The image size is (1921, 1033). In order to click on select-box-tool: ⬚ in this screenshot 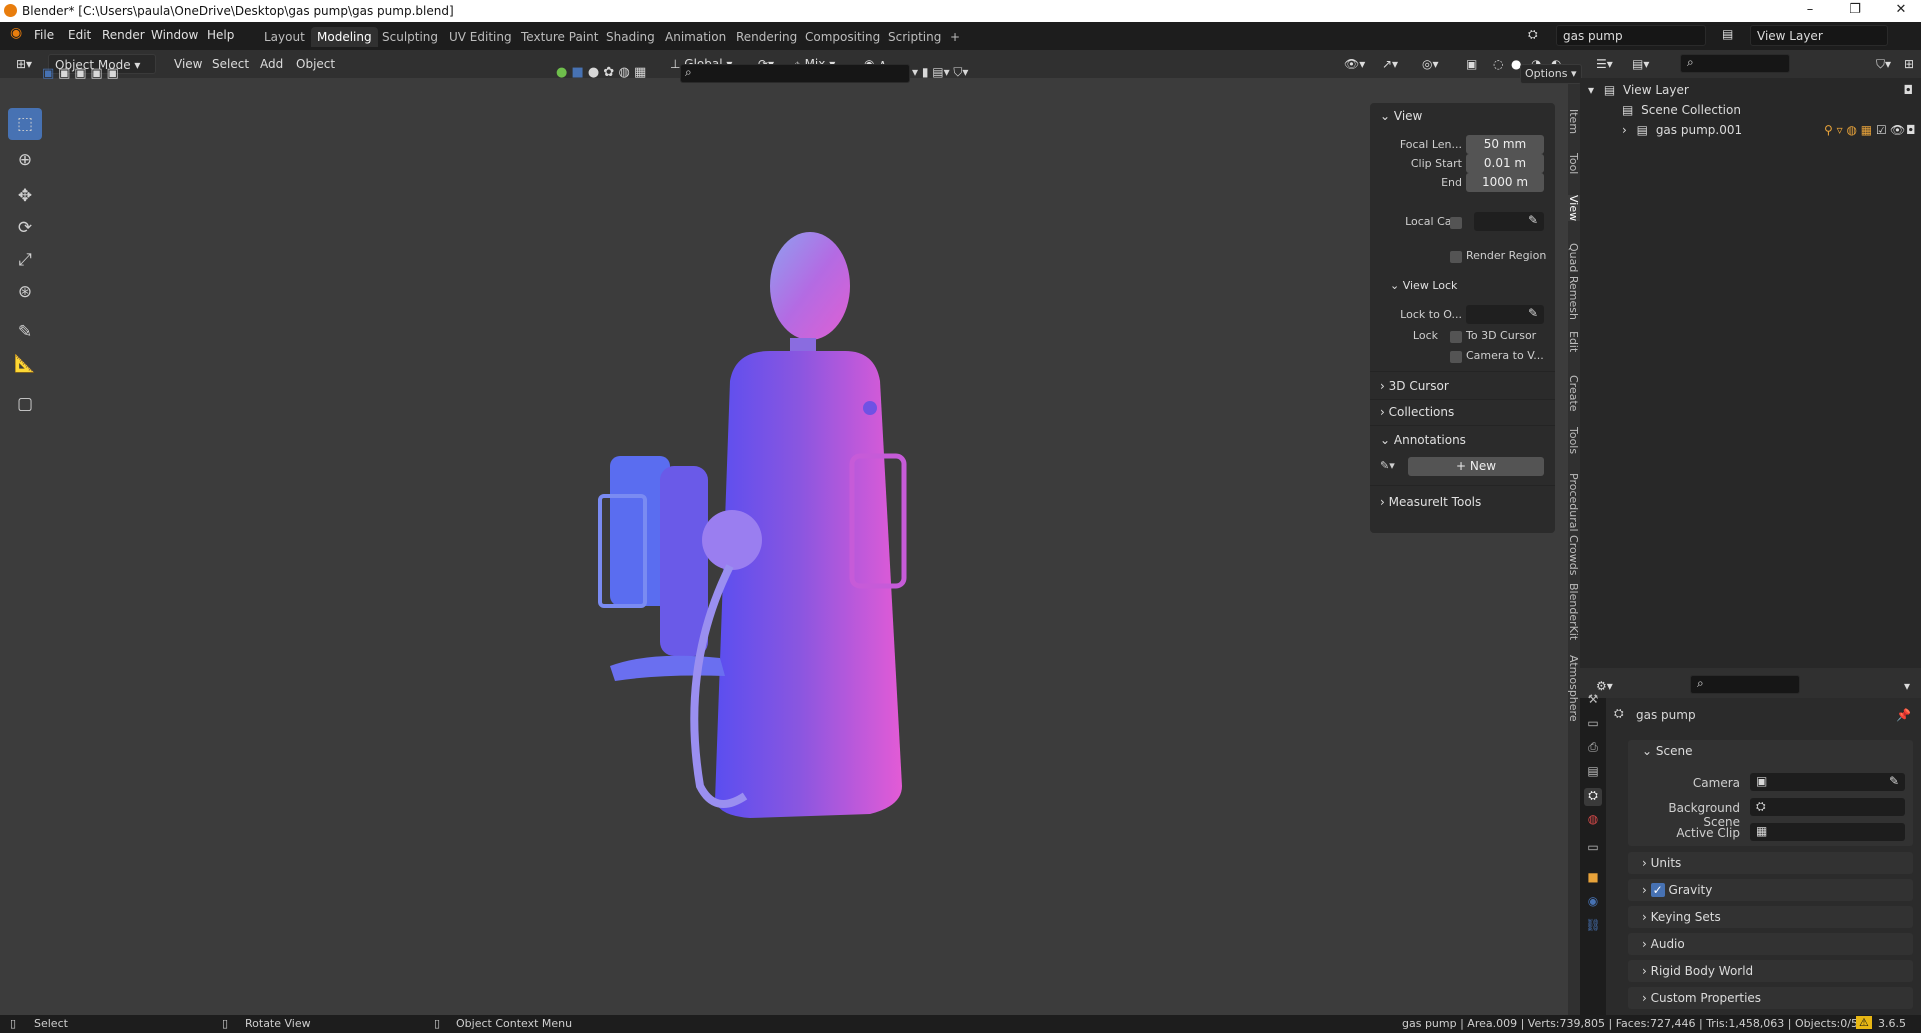, I will do `click(25, 124)`.